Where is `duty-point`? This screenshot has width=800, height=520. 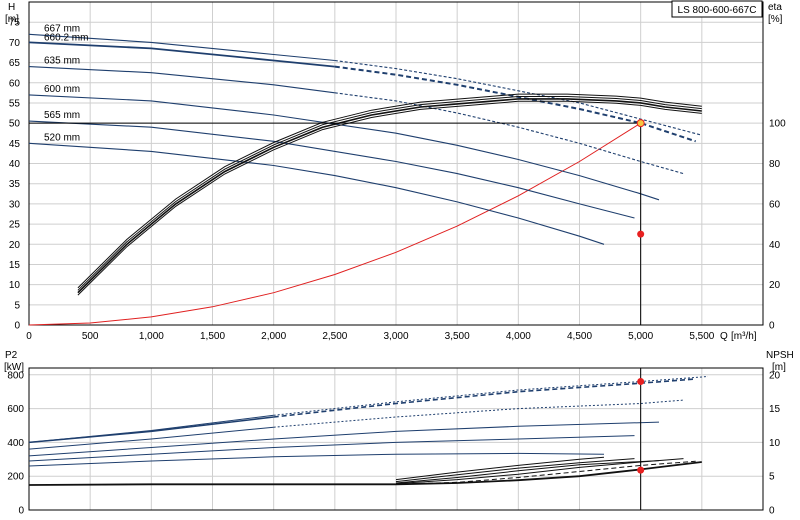 duty-point is located at coordinates (640, 123).